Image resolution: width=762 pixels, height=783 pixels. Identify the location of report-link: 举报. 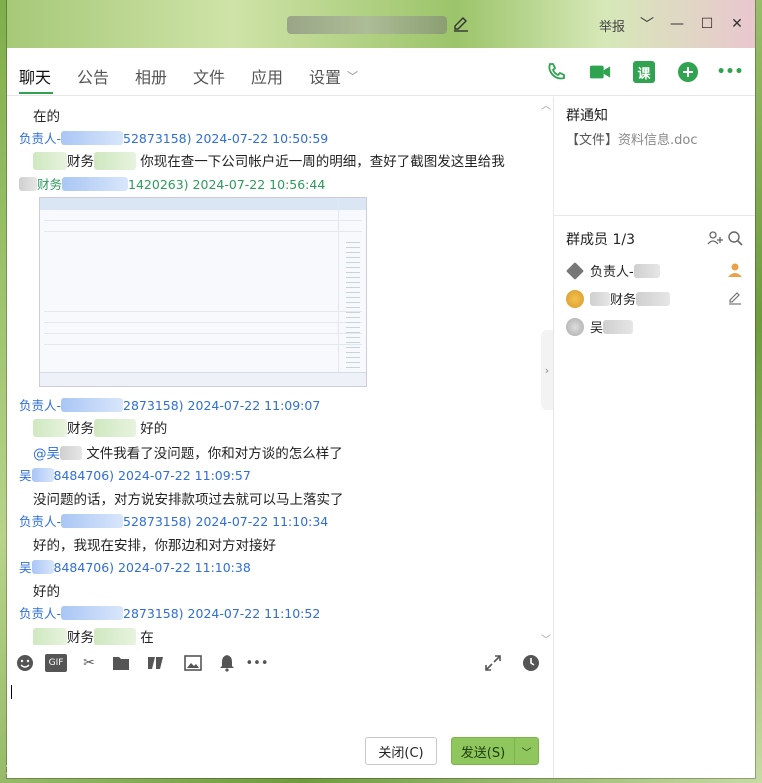
(612, 25).